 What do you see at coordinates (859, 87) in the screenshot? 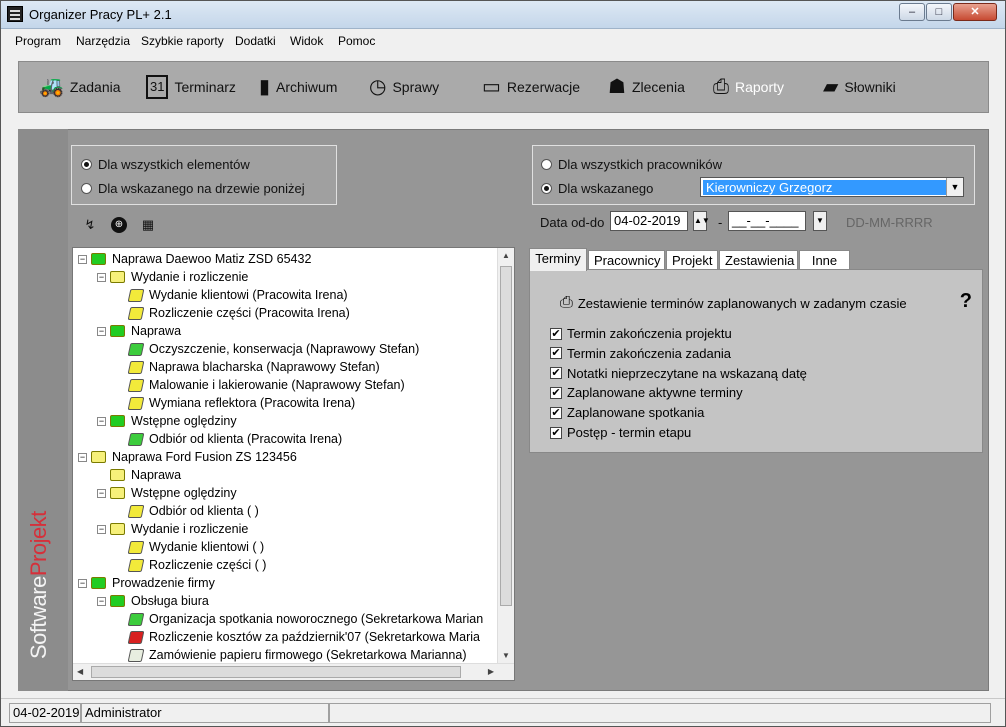
I see `toolbar-slowniki: ▰ Słowniki` at bounding box center [859, 87].